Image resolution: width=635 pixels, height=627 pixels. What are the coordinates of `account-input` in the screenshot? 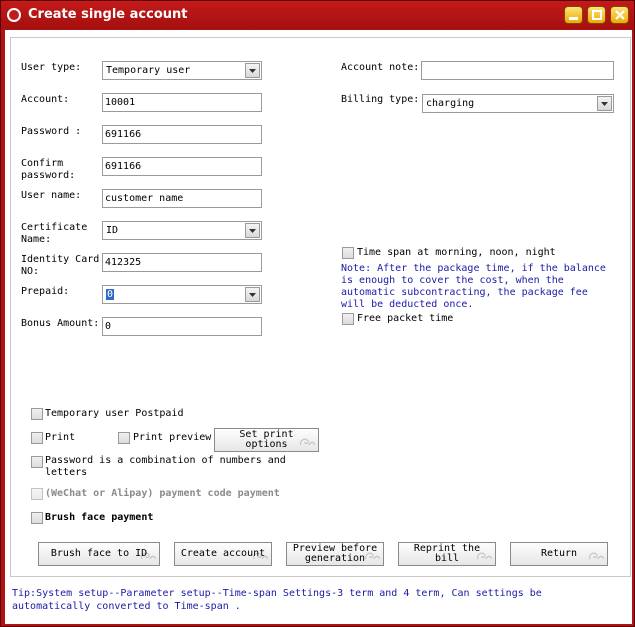 It's located at (182, 102).